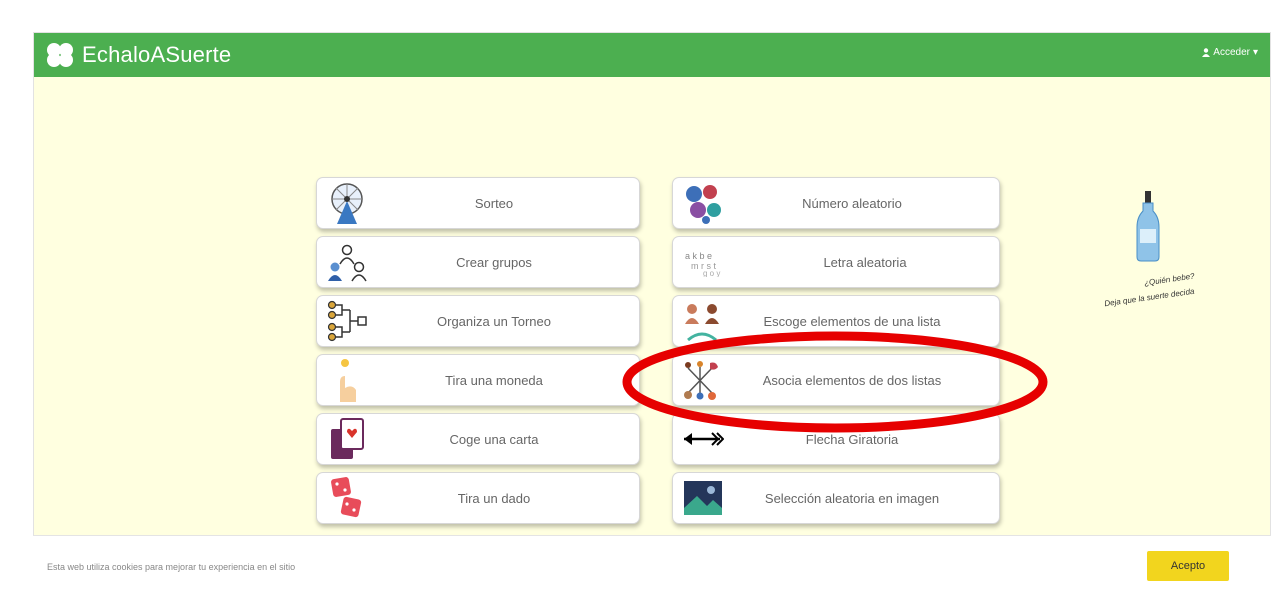 This screenshot has height=596, width=1279. What do you see at coordinates (347, 380) in the screenshot?
I see `coin-flip-icon` at bounding box center [347, 380].